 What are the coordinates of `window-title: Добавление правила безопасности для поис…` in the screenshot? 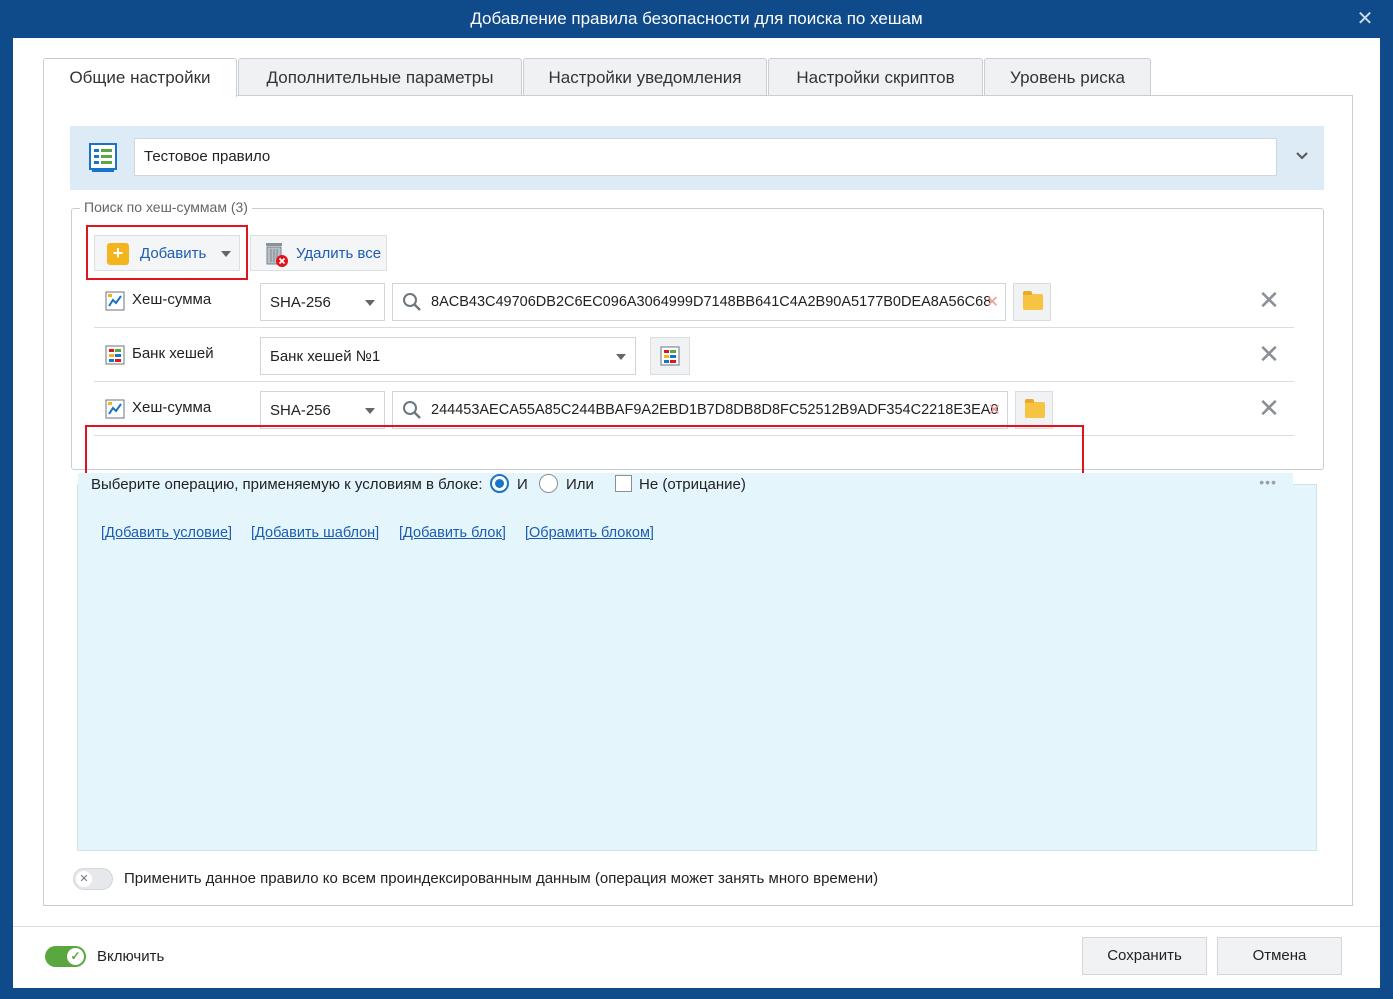 It's located at (696, 18).